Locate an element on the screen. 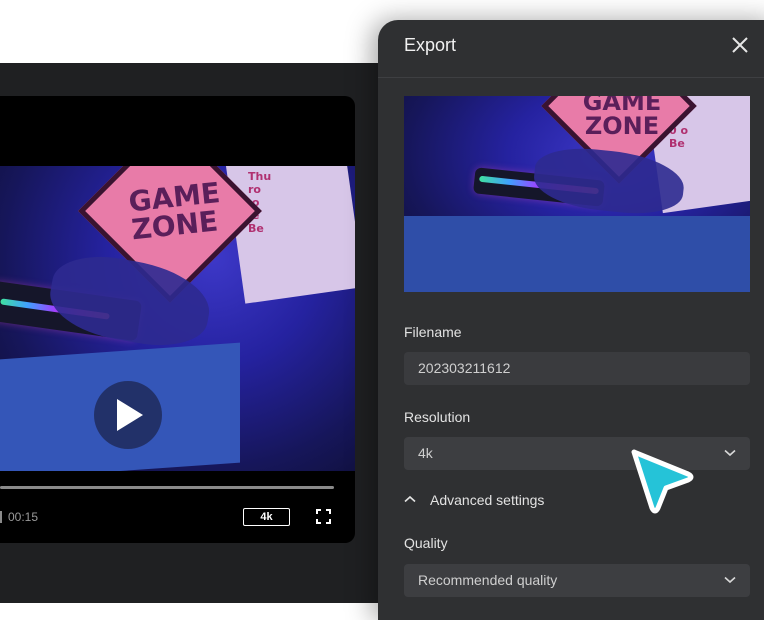 Image resolution: width=764 pixels, height=620 pixels. header-divider is located at coordinates (571, 77).